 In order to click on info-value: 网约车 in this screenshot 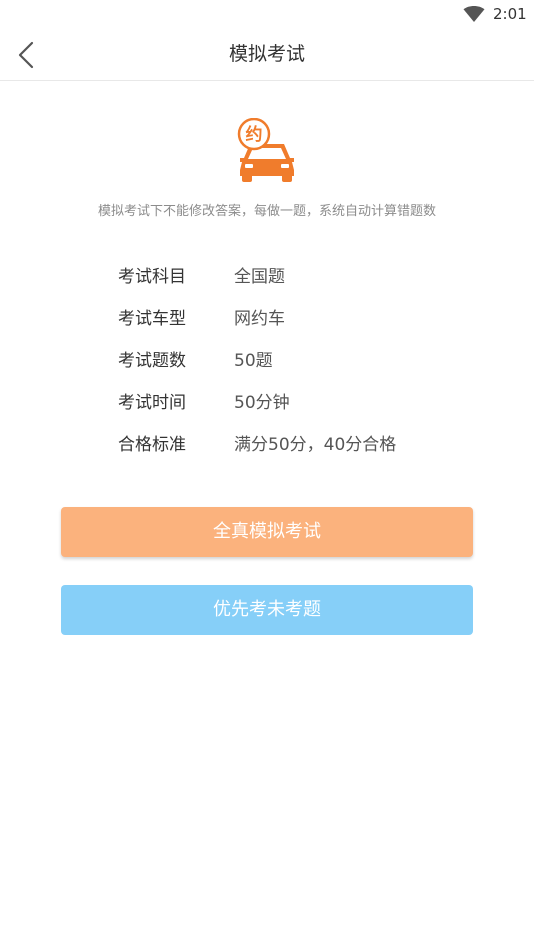, I will do `click(259, 319)`.